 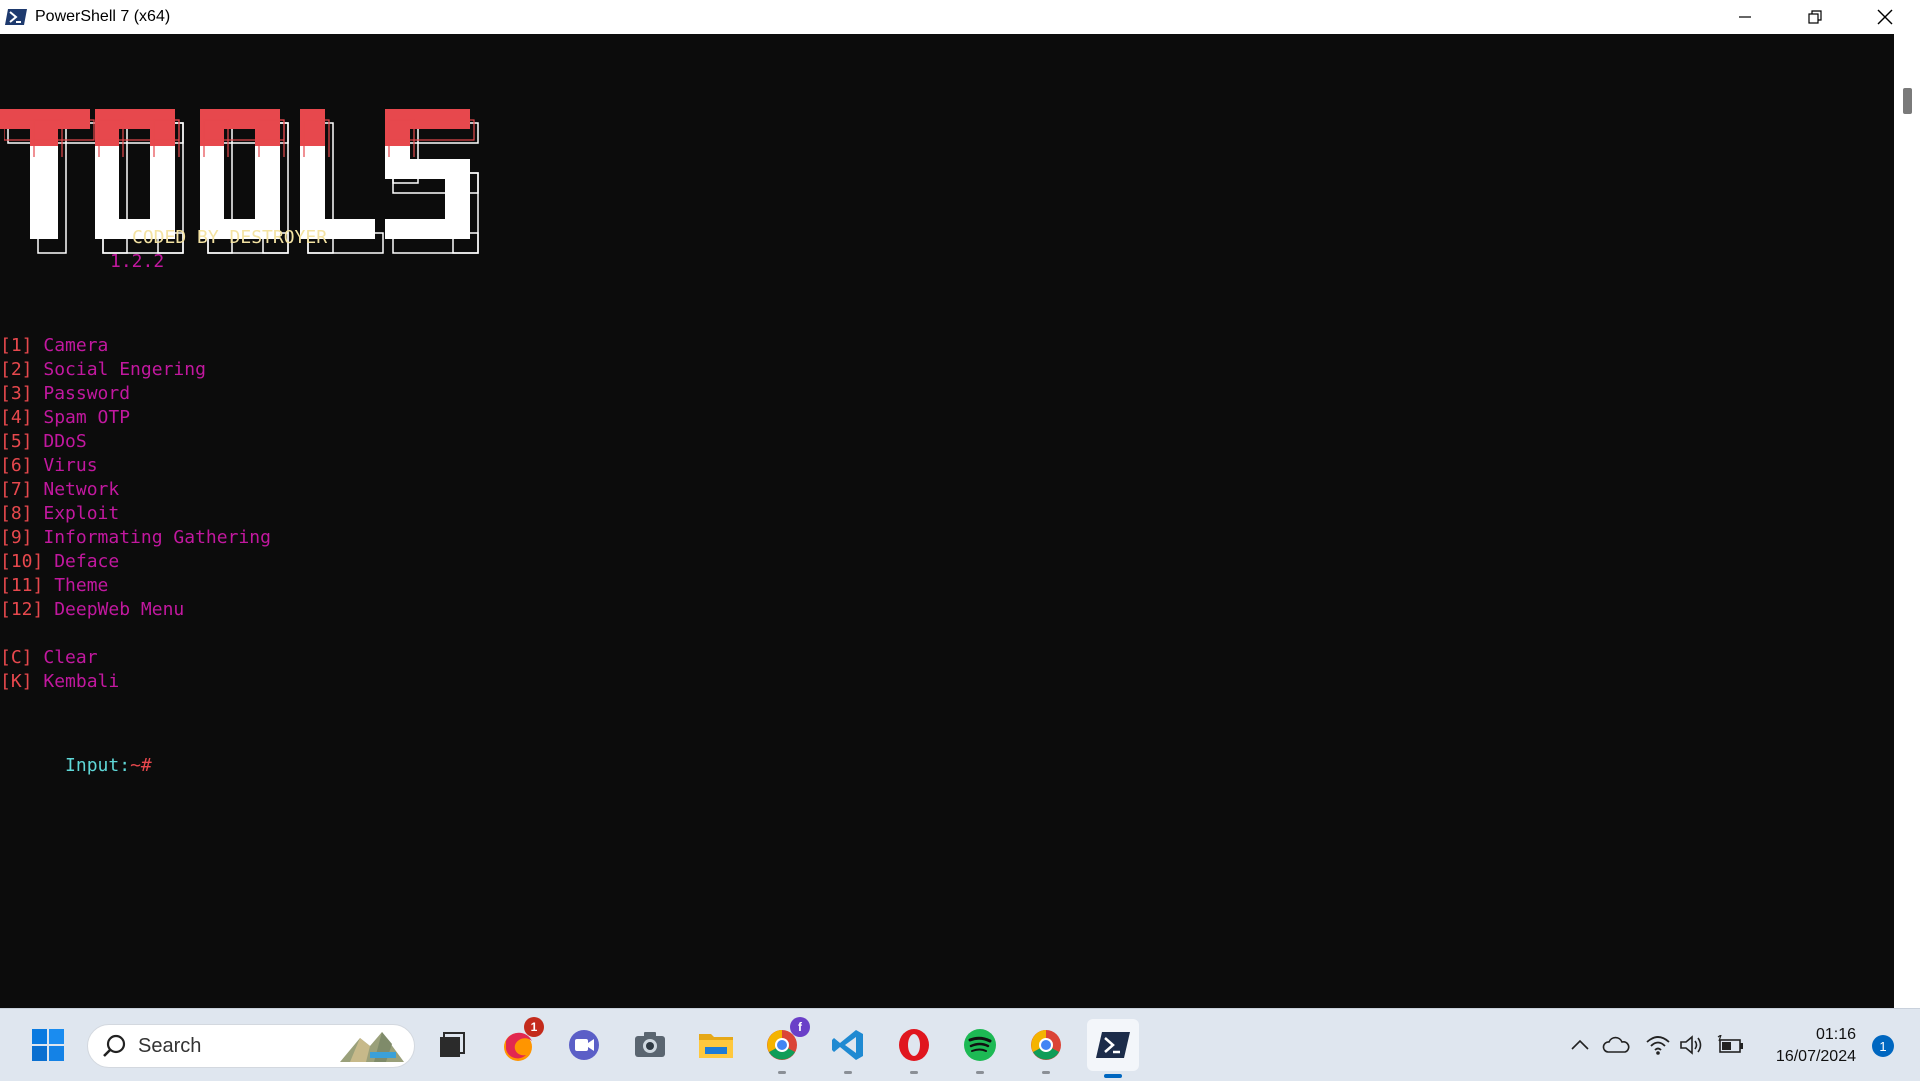 I want to click on minimize-icon, so click(x=1745, y=17).